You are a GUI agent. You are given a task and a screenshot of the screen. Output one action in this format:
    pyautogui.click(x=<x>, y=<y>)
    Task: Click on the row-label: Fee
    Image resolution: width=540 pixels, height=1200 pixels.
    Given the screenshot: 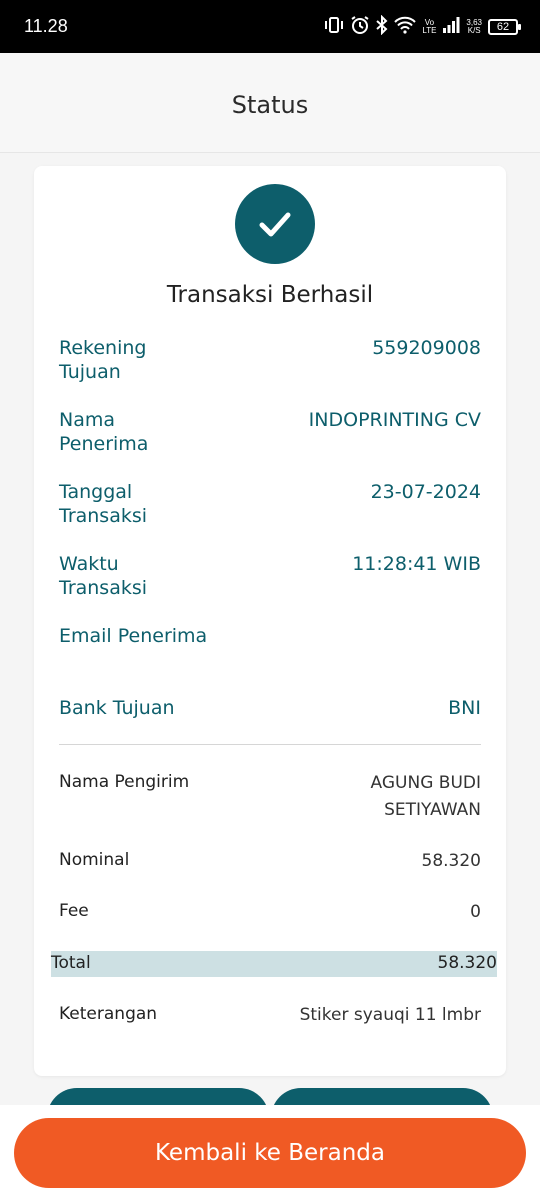 What is the action you would take?
    pyautogui.click(x=74, y=911)
    